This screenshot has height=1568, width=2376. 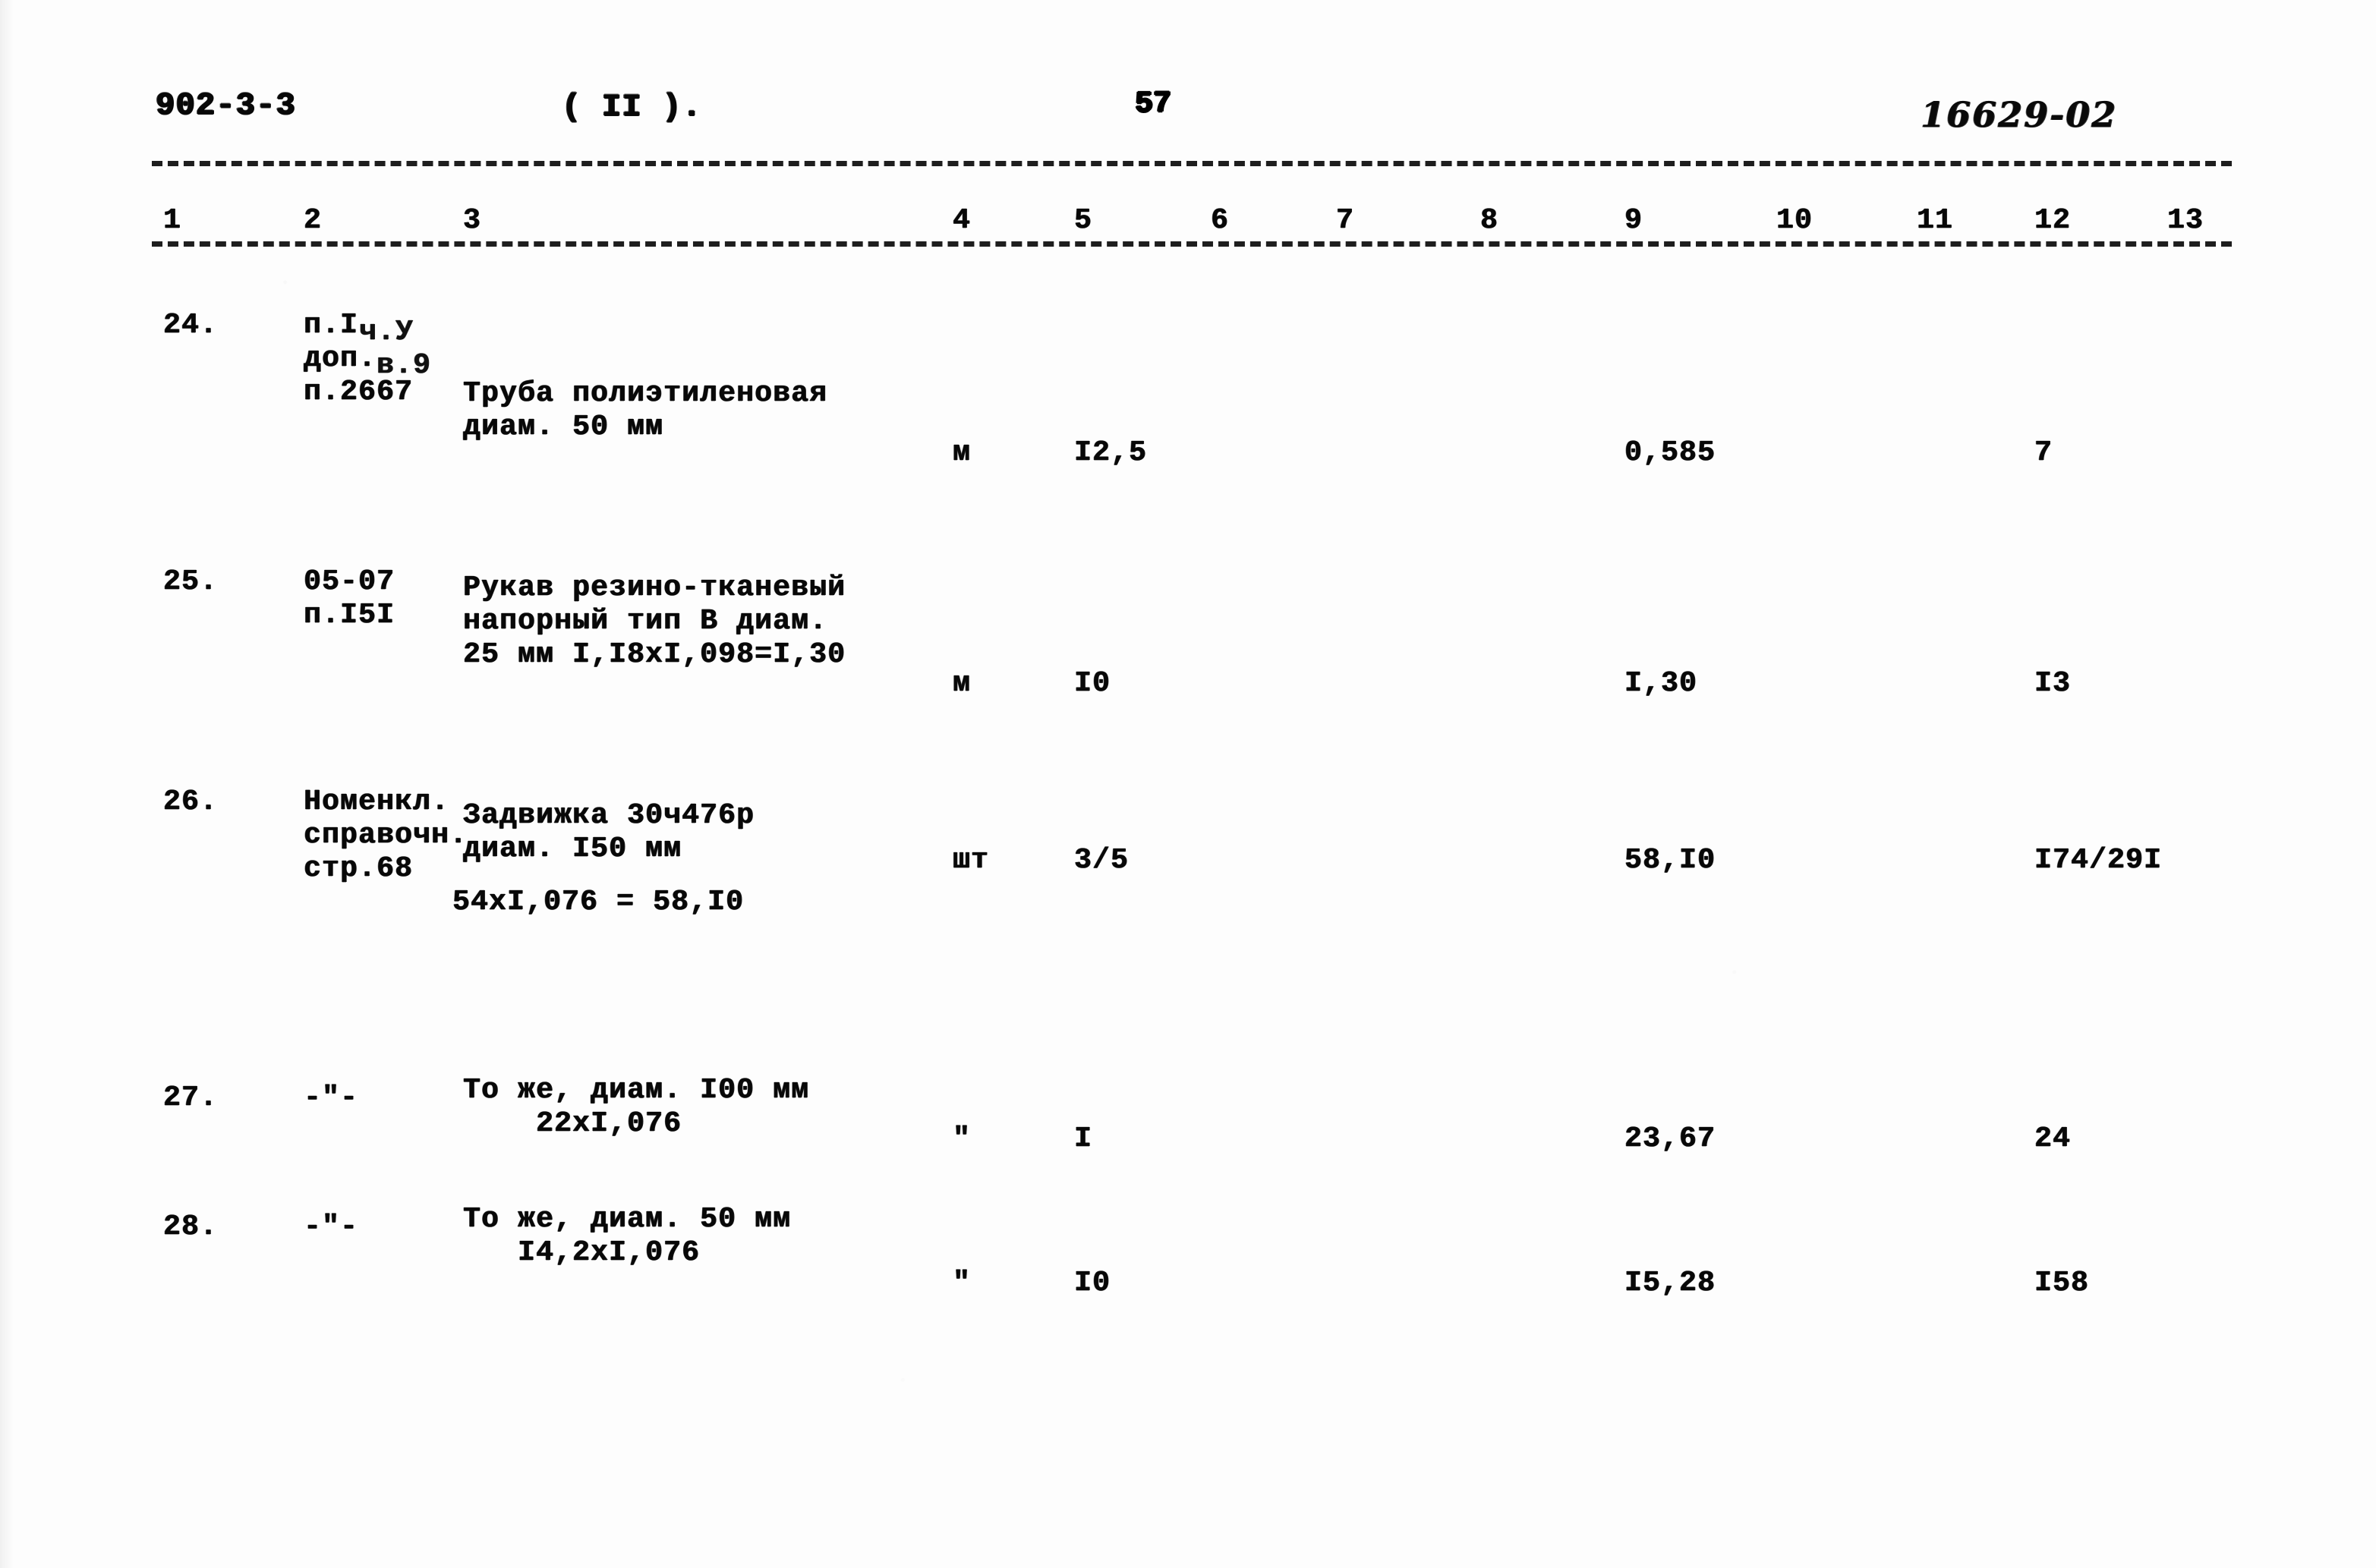 I want to click on reference-text: п.2667, so click(x=359, y=392).